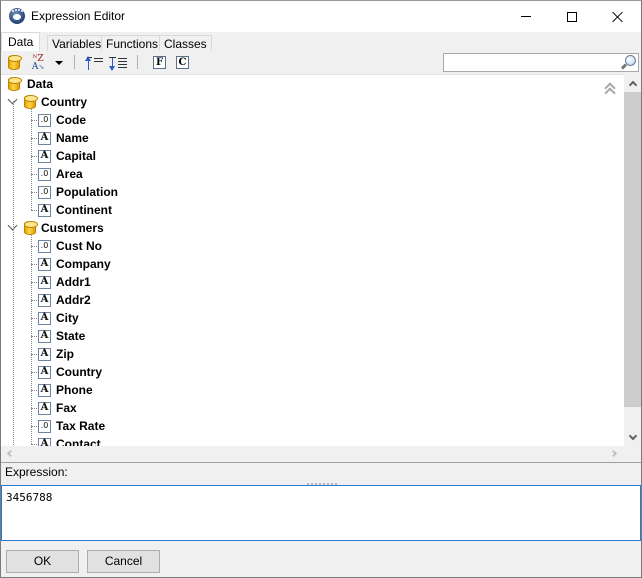 This screenshot has height=578, width=642. I want to click on tree-field: A Capital, so click(67, 156).